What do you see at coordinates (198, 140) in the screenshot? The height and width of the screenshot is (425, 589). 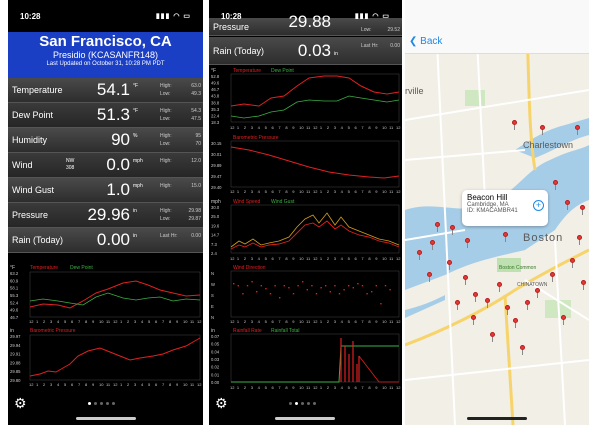 I see `row-hl-values: 95 70` at bounding box center [198, 140].